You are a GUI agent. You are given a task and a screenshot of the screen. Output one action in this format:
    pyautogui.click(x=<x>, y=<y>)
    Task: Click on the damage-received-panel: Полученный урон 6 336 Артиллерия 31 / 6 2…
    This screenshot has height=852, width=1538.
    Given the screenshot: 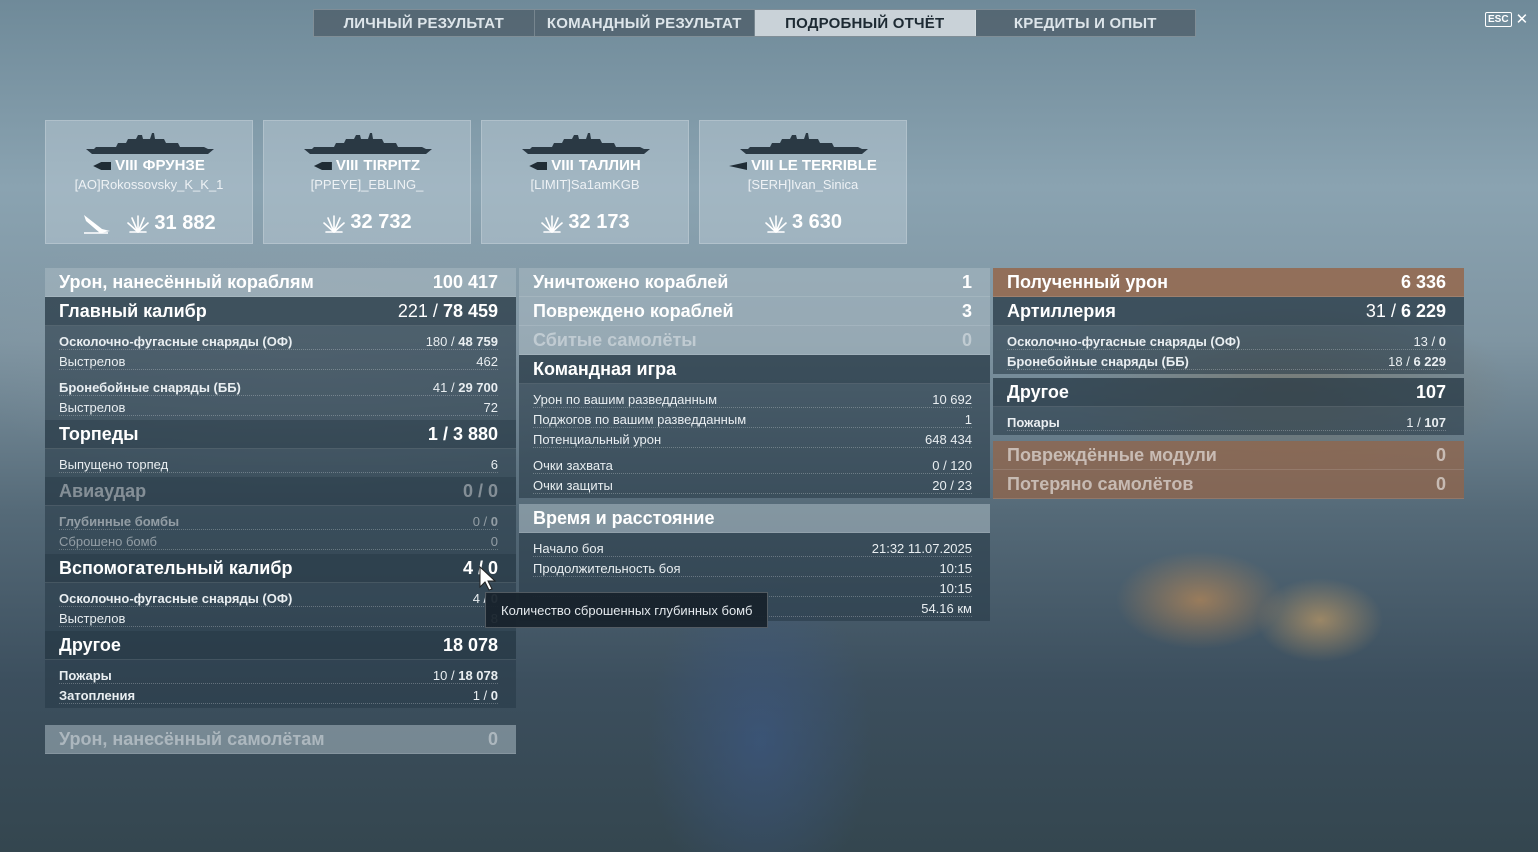 What is the action you would take?
    pyautogui.click(x=1228, y=383)
    